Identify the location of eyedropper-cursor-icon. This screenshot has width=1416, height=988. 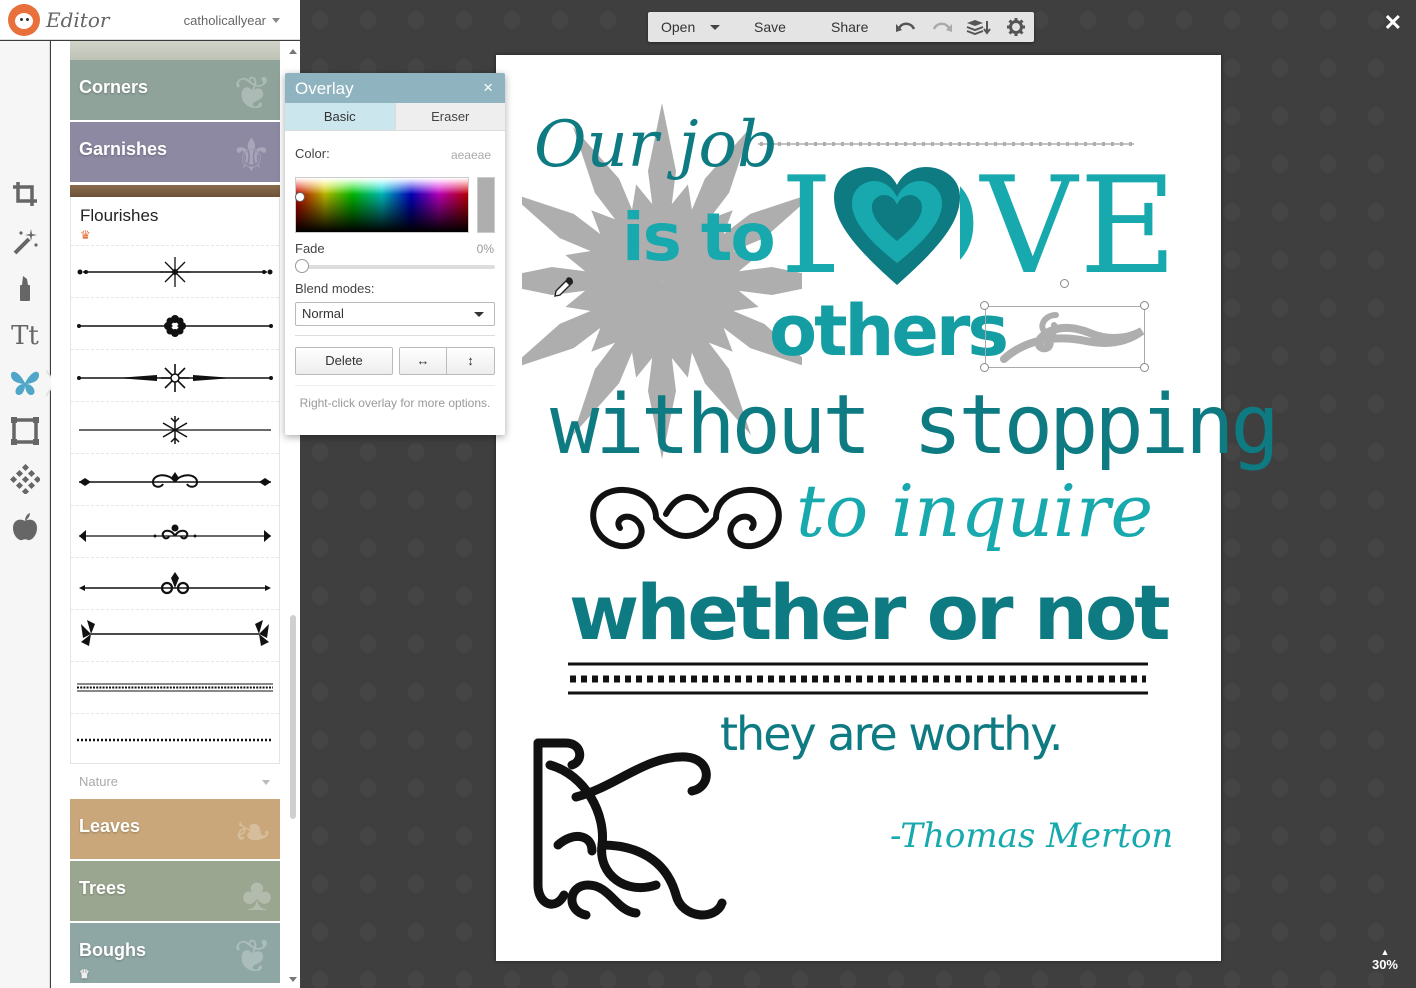
(563, 287).